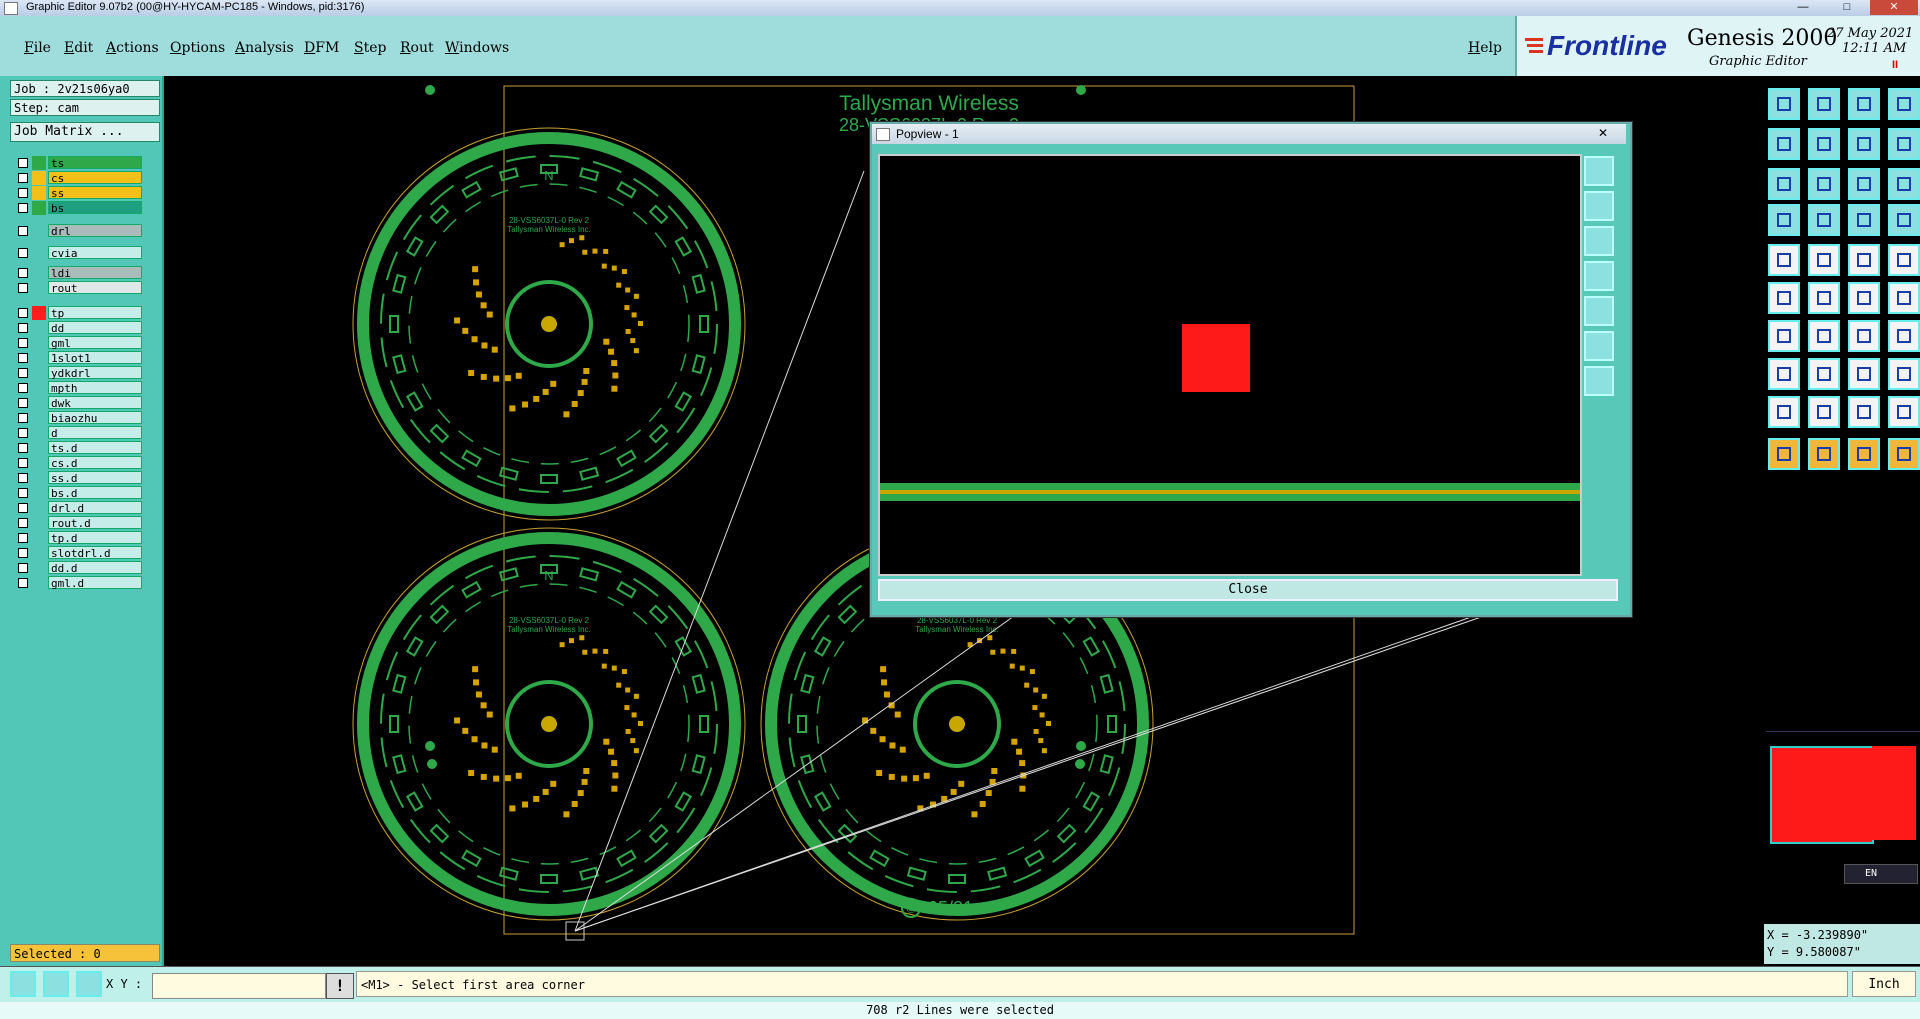 The height and width of the screenshot is (1019, 1920). I want to click on layer-name: rout, so click(95, 288).